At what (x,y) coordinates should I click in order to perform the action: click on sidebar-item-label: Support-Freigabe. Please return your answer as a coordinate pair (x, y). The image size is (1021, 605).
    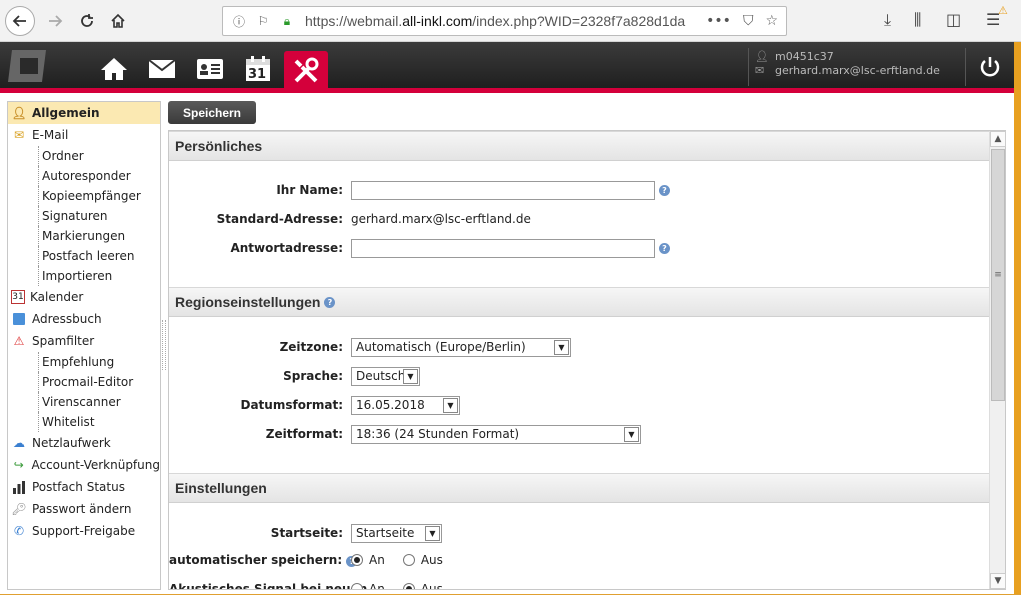
    Looking at the image, I should click on (84, 531).